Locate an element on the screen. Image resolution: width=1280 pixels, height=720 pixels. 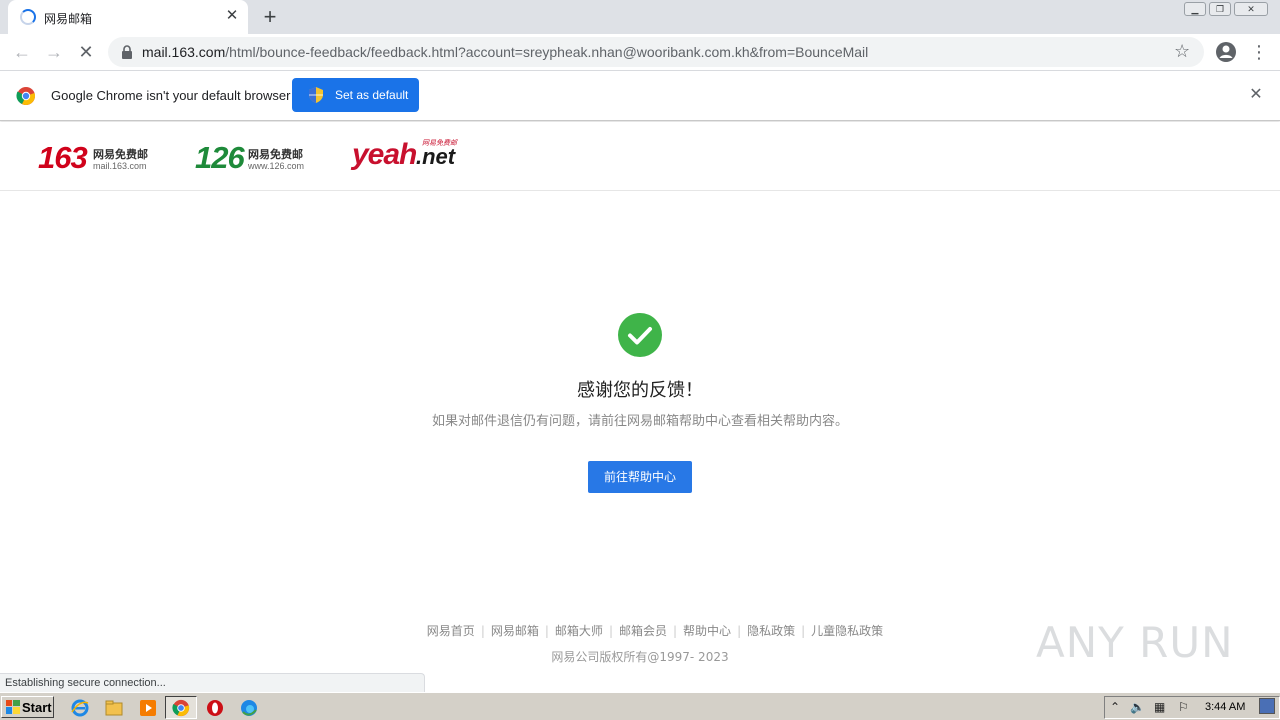
restore-button: ❐ is located at coordinates (1220, 9).